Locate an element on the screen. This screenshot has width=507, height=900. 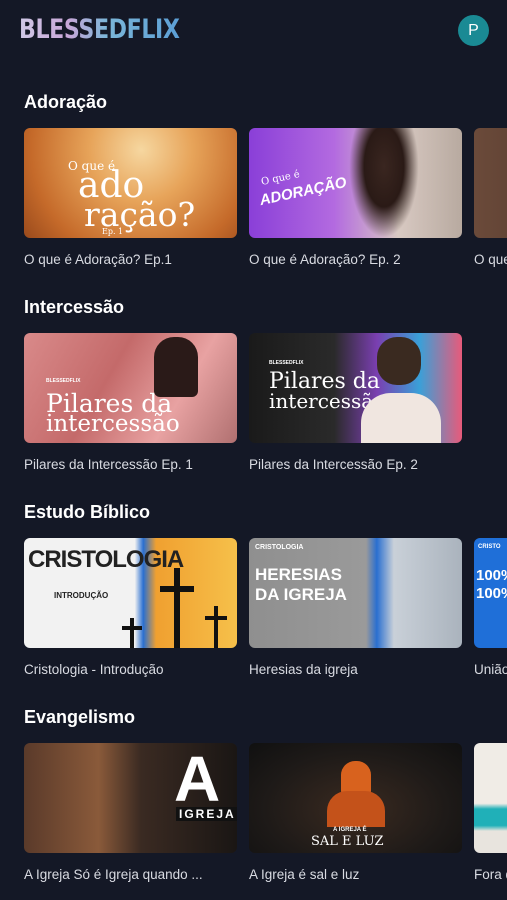
thumbnail: O que é ADORAÇÃO is located at coordinates (355, 183).